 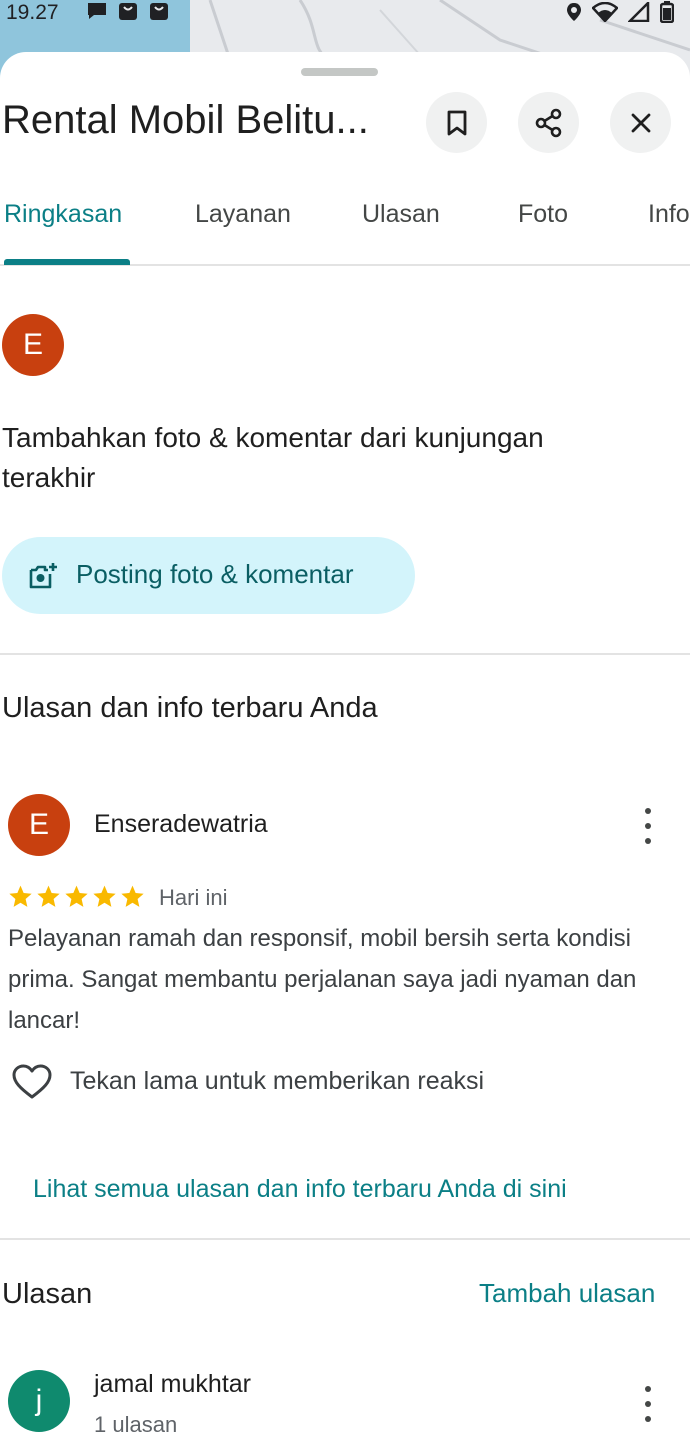 What do you see at coordinates (63, 214) in the screenshot?
I see `tab-ringkasan: Ringkasan` at bounding box center [63, 214].